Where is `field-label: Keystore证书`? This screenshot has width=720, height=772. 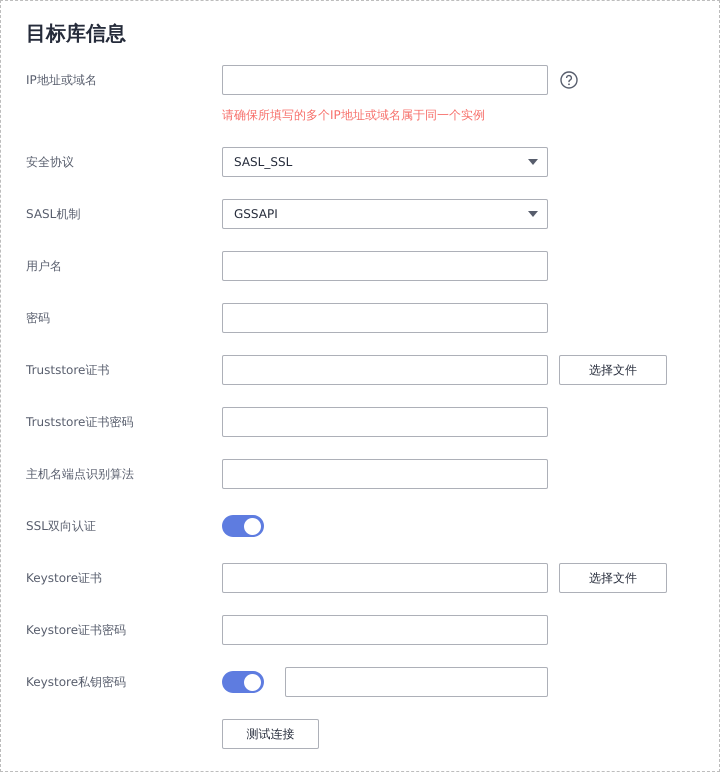
field-label: Keystore证书 is located at coordinates (65, 578).